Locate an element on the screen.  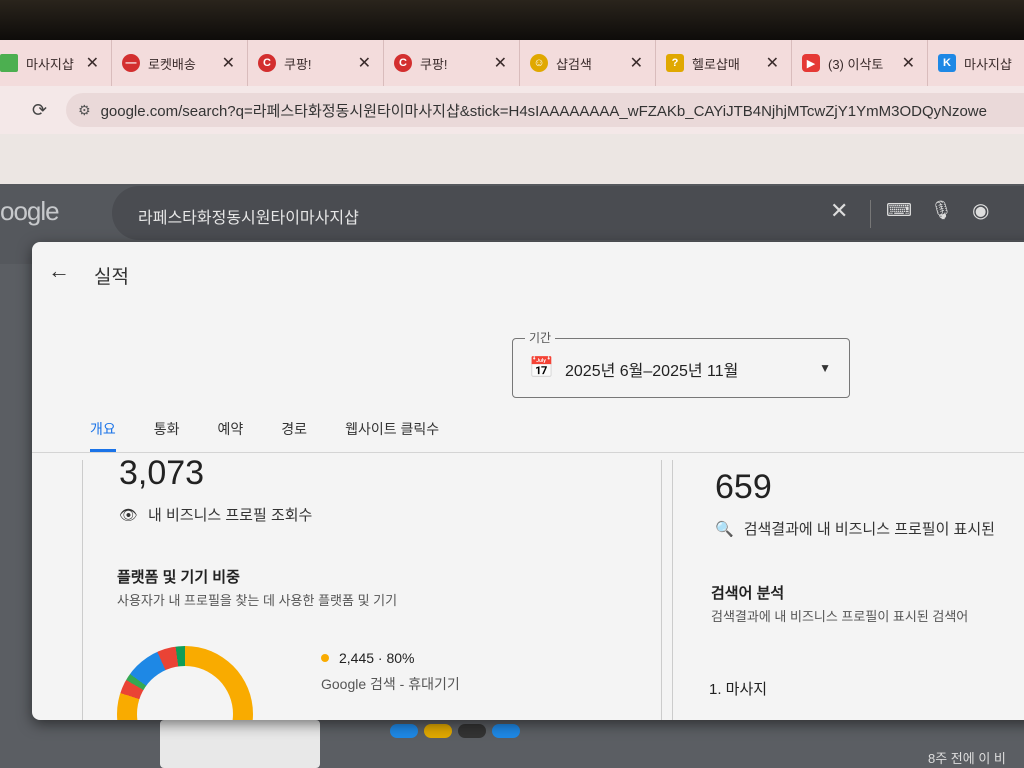
browser-tab: K 마사지샵 is located at coordinates (976, 63).